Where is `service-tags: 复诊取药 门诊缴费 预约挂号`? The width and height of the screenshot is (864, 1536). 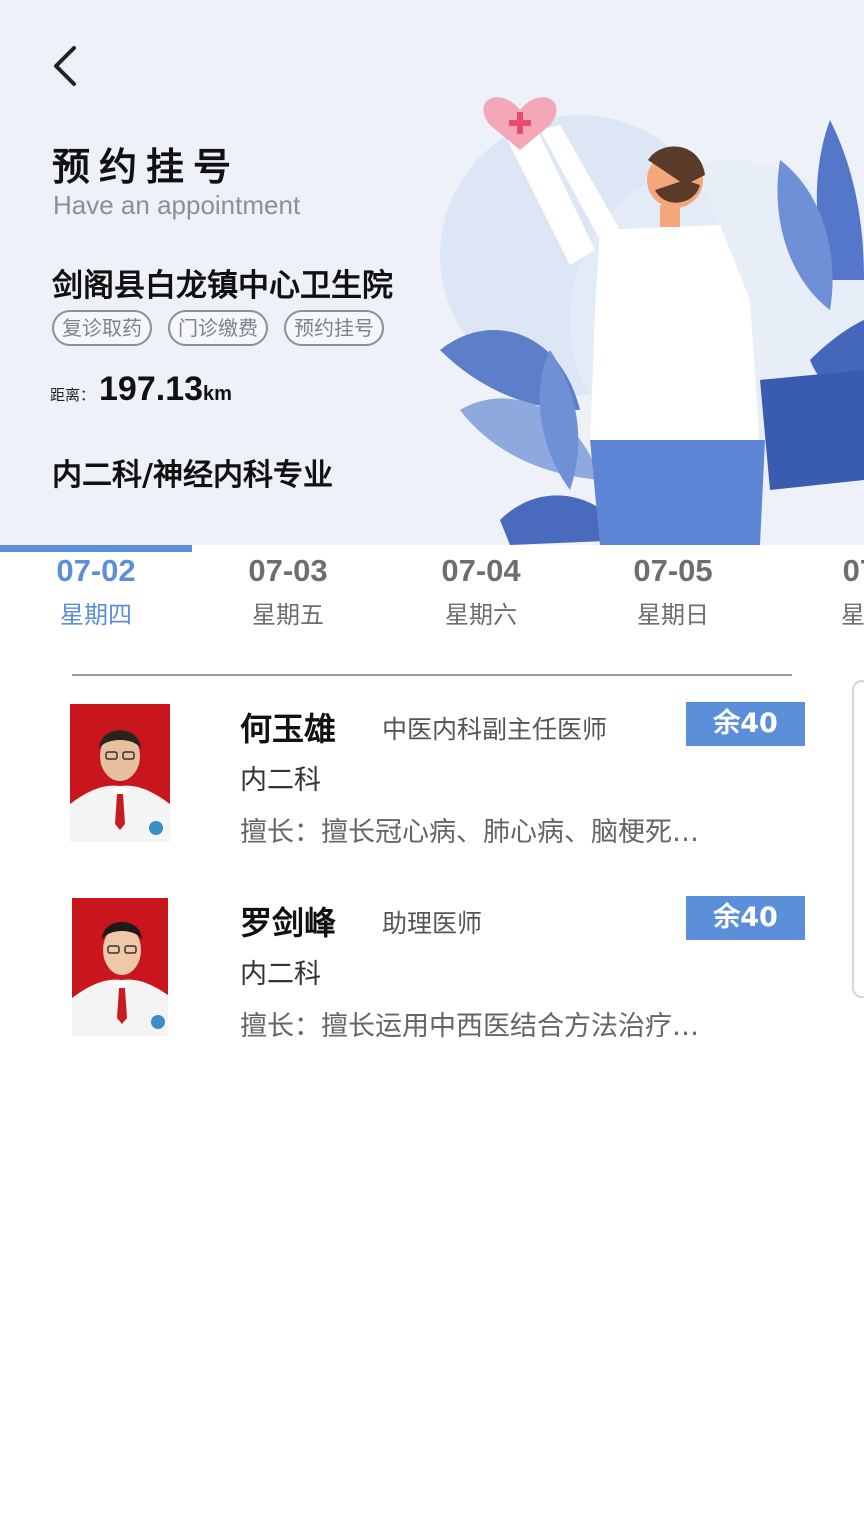
service-tags: 复诊取药 门诊缴费 预约挂号 is located at coordinates (218, 328).